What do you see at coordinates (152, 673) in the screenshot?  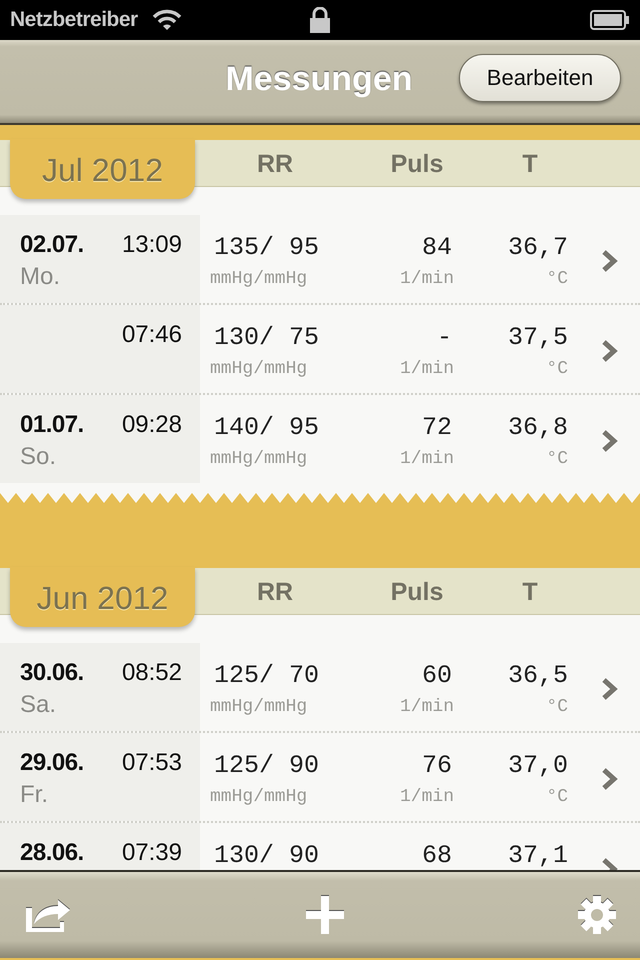 I see `time-text: 08:52` at bounding box center [152, 673].